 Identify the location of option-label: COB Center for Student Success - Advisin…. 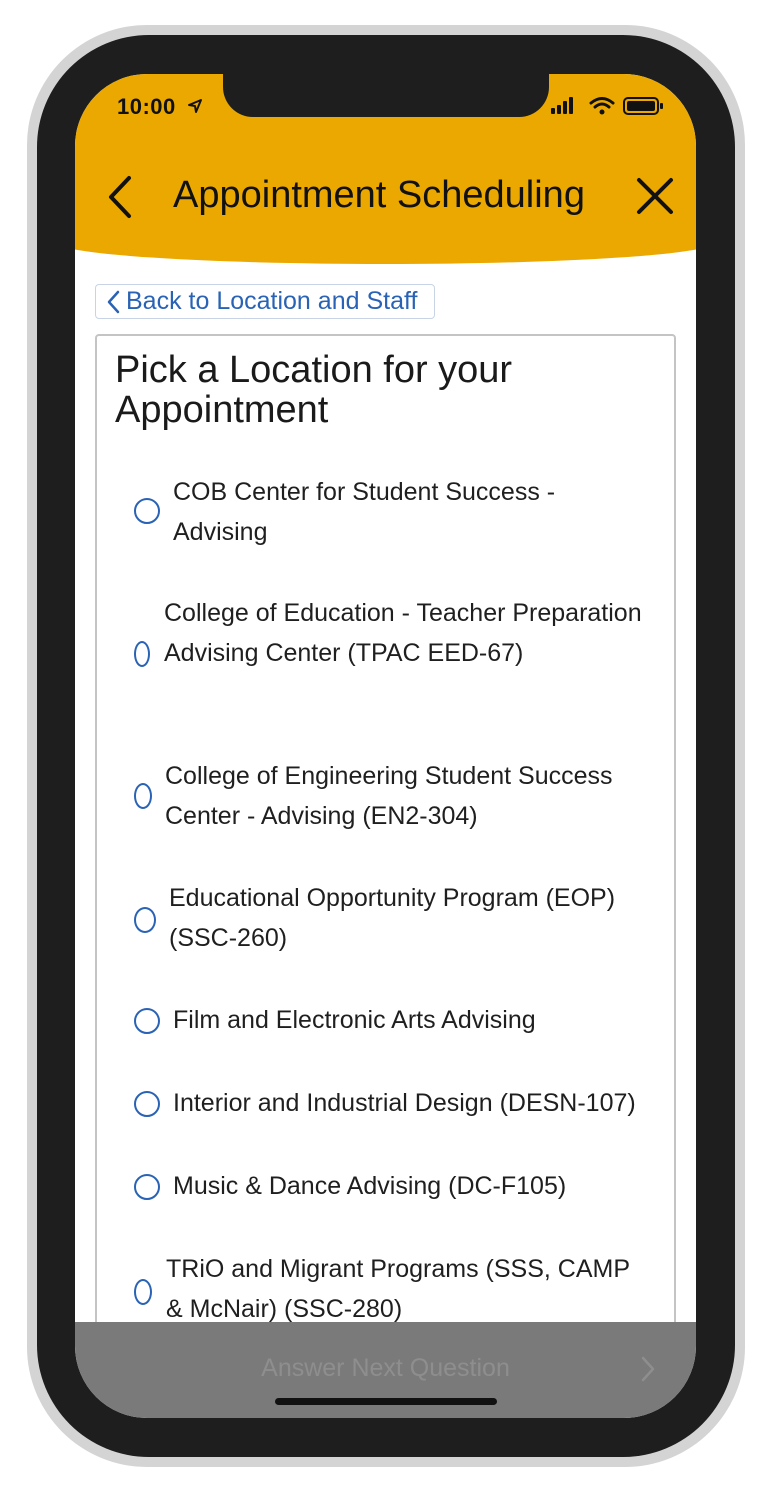
(364, 512).